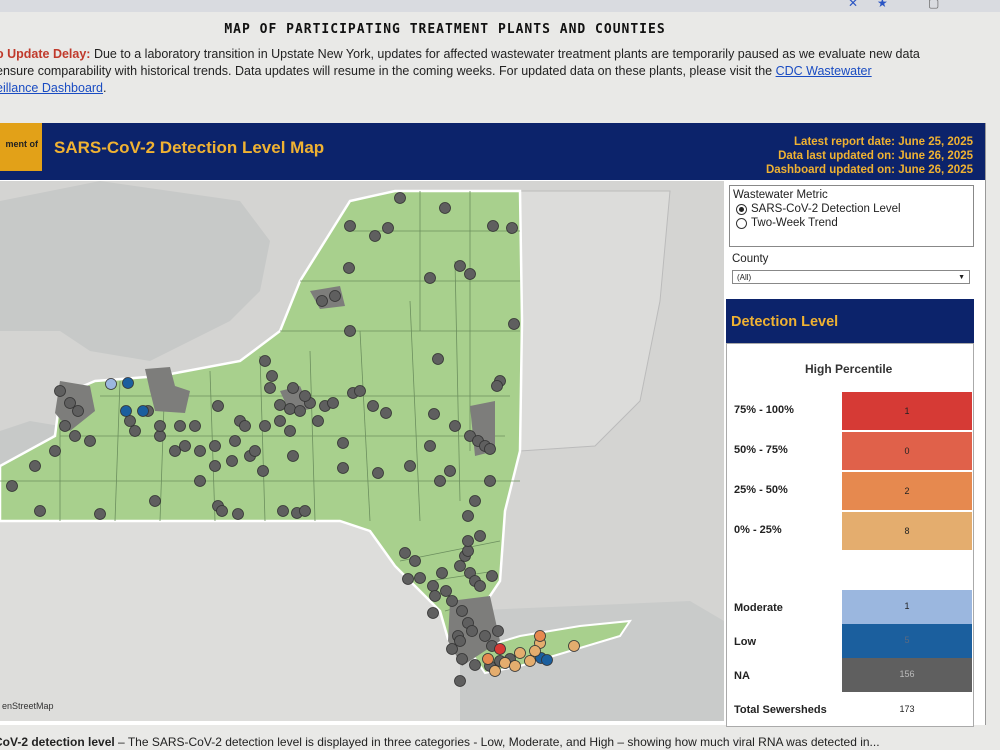  Describe the element at coordinates (882, 5) in the screenshot. I see `bookmark-star-icon: ★` at that location.